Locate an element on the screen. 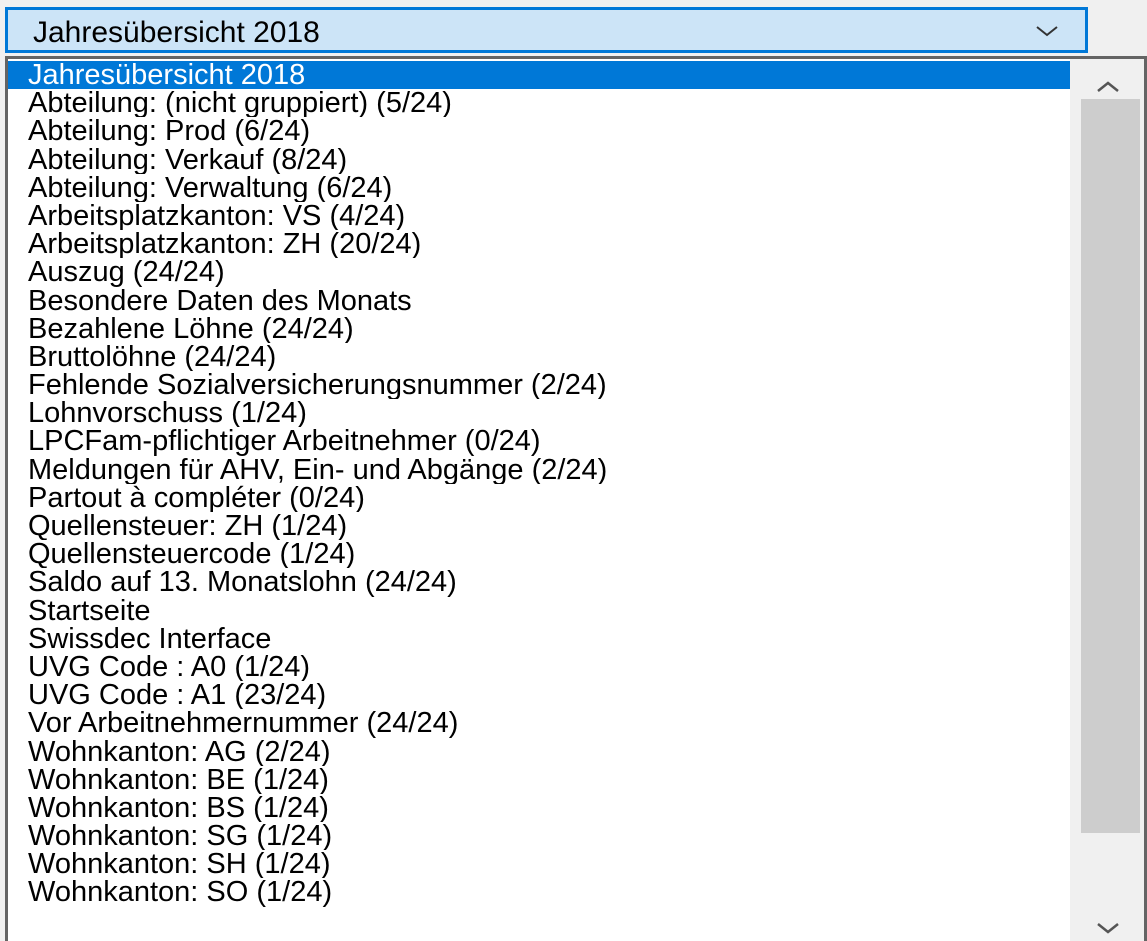 This screenshot has height=941, width=1147. vertical-scrollbar is located at coordinates (1107, 500).